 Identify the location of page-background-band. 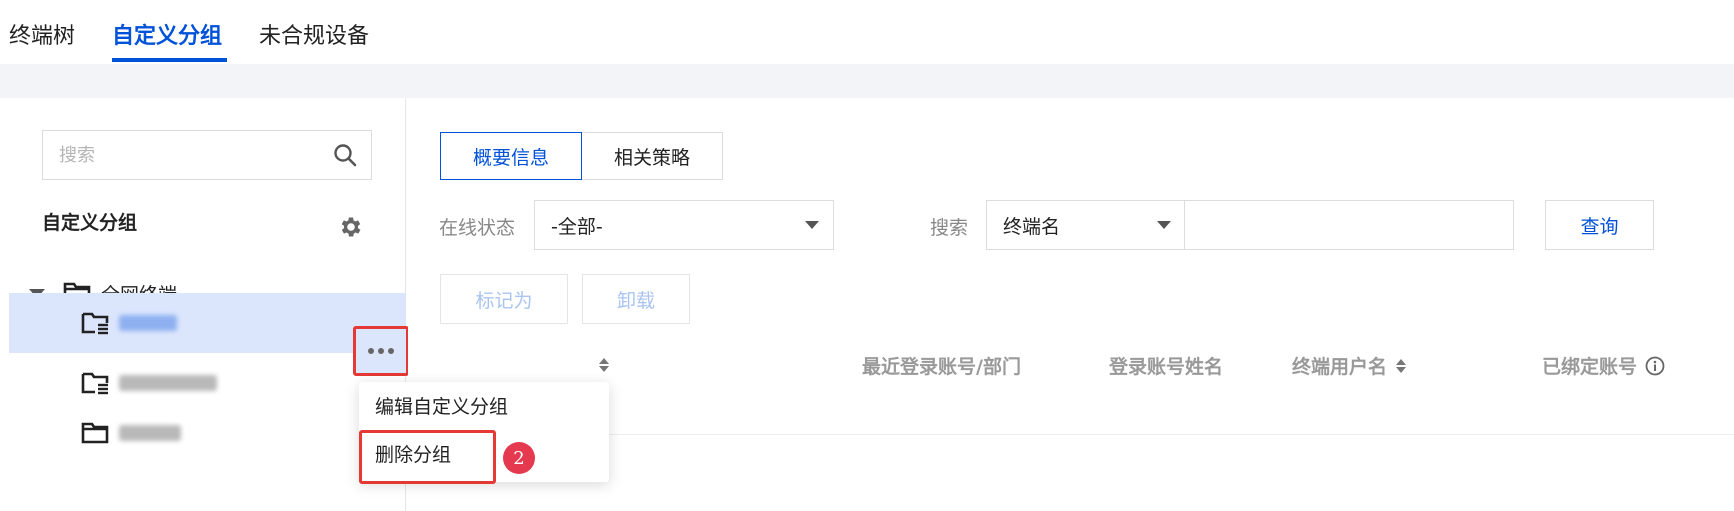
(867, 81).